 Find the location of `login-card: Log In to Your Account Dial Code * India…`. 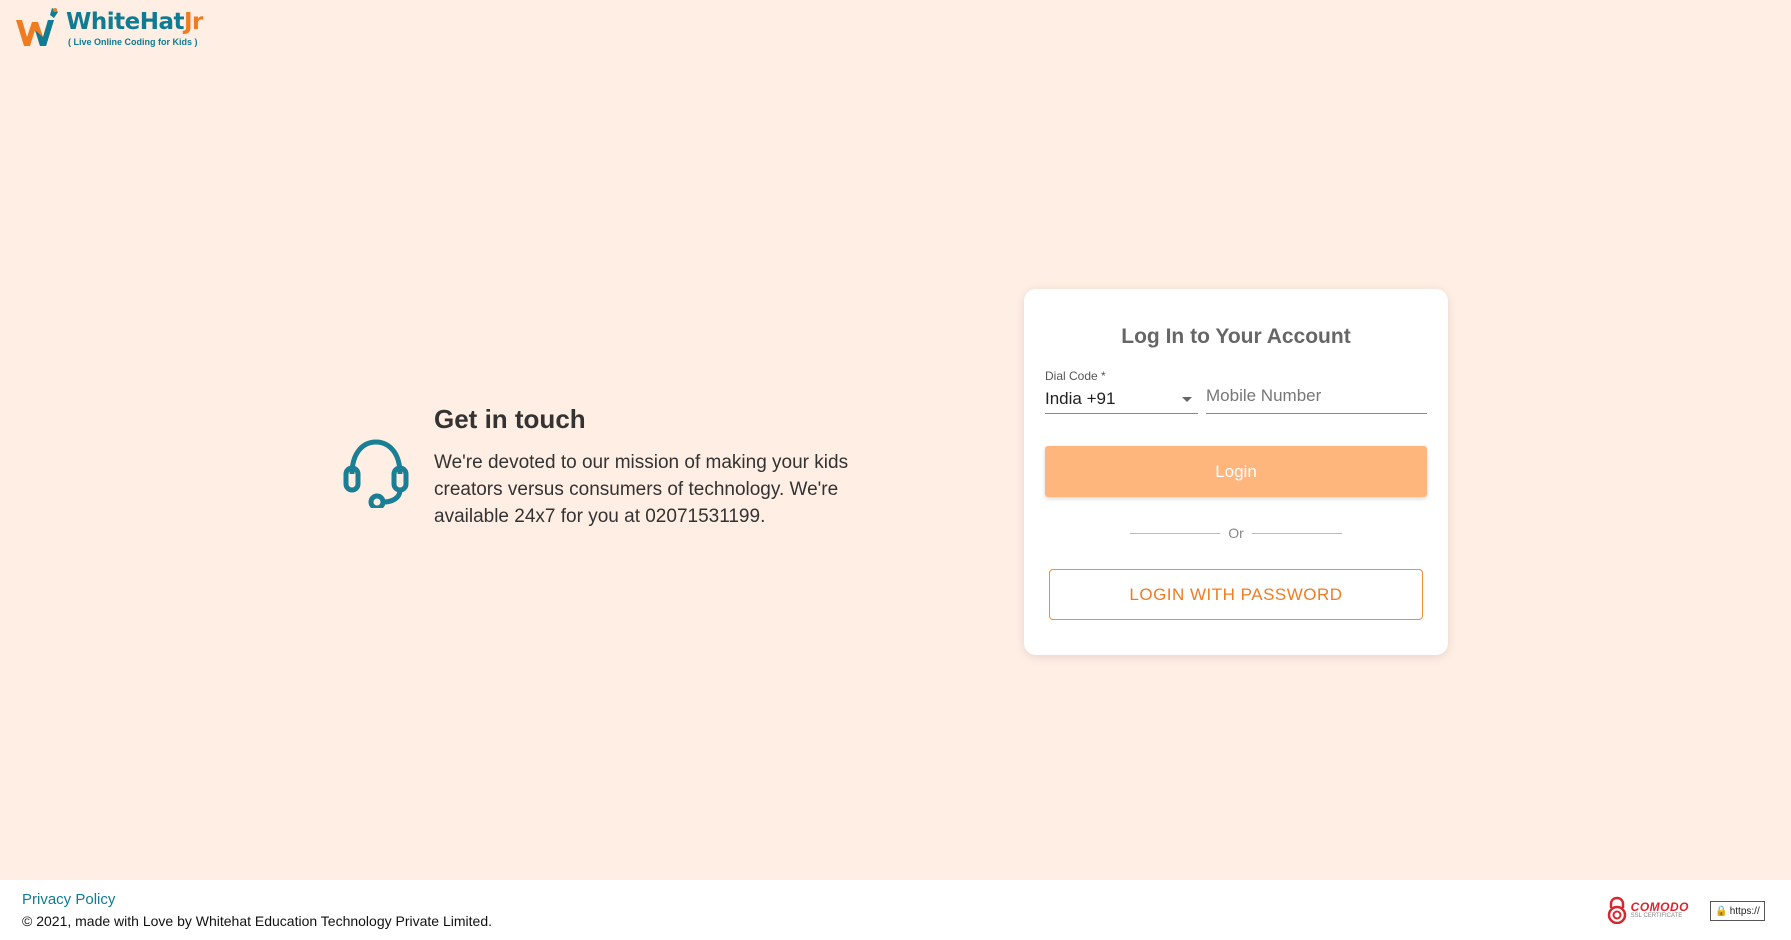

login-card: Log In to Your Account Dial Code * India… is located at coordinates (1236, 472).